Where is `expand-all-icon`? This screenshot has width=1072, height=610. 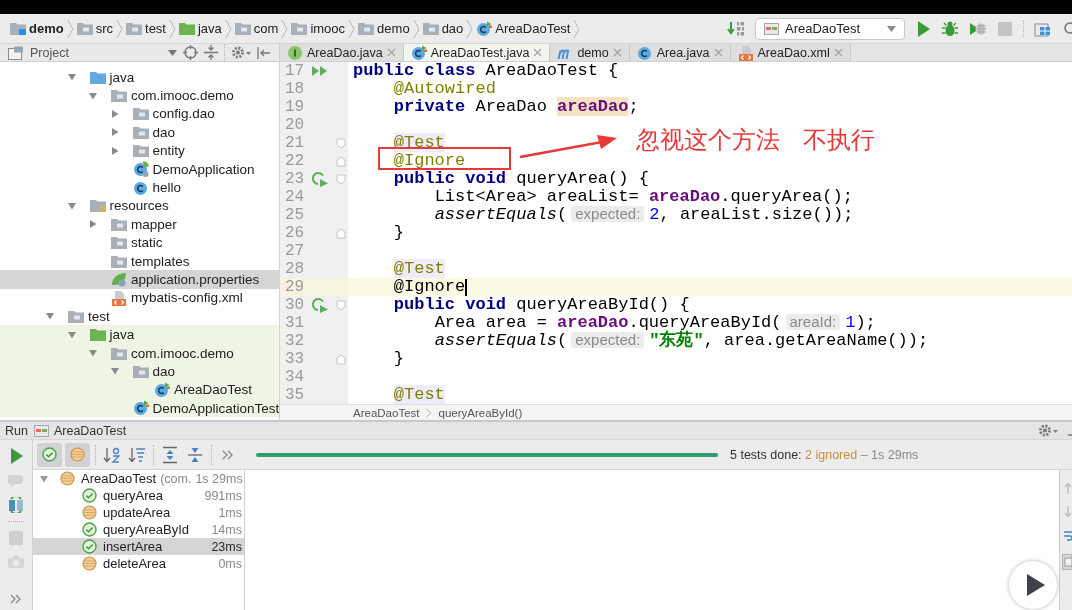
expand-all-icon is located at coordinates (170, 454).